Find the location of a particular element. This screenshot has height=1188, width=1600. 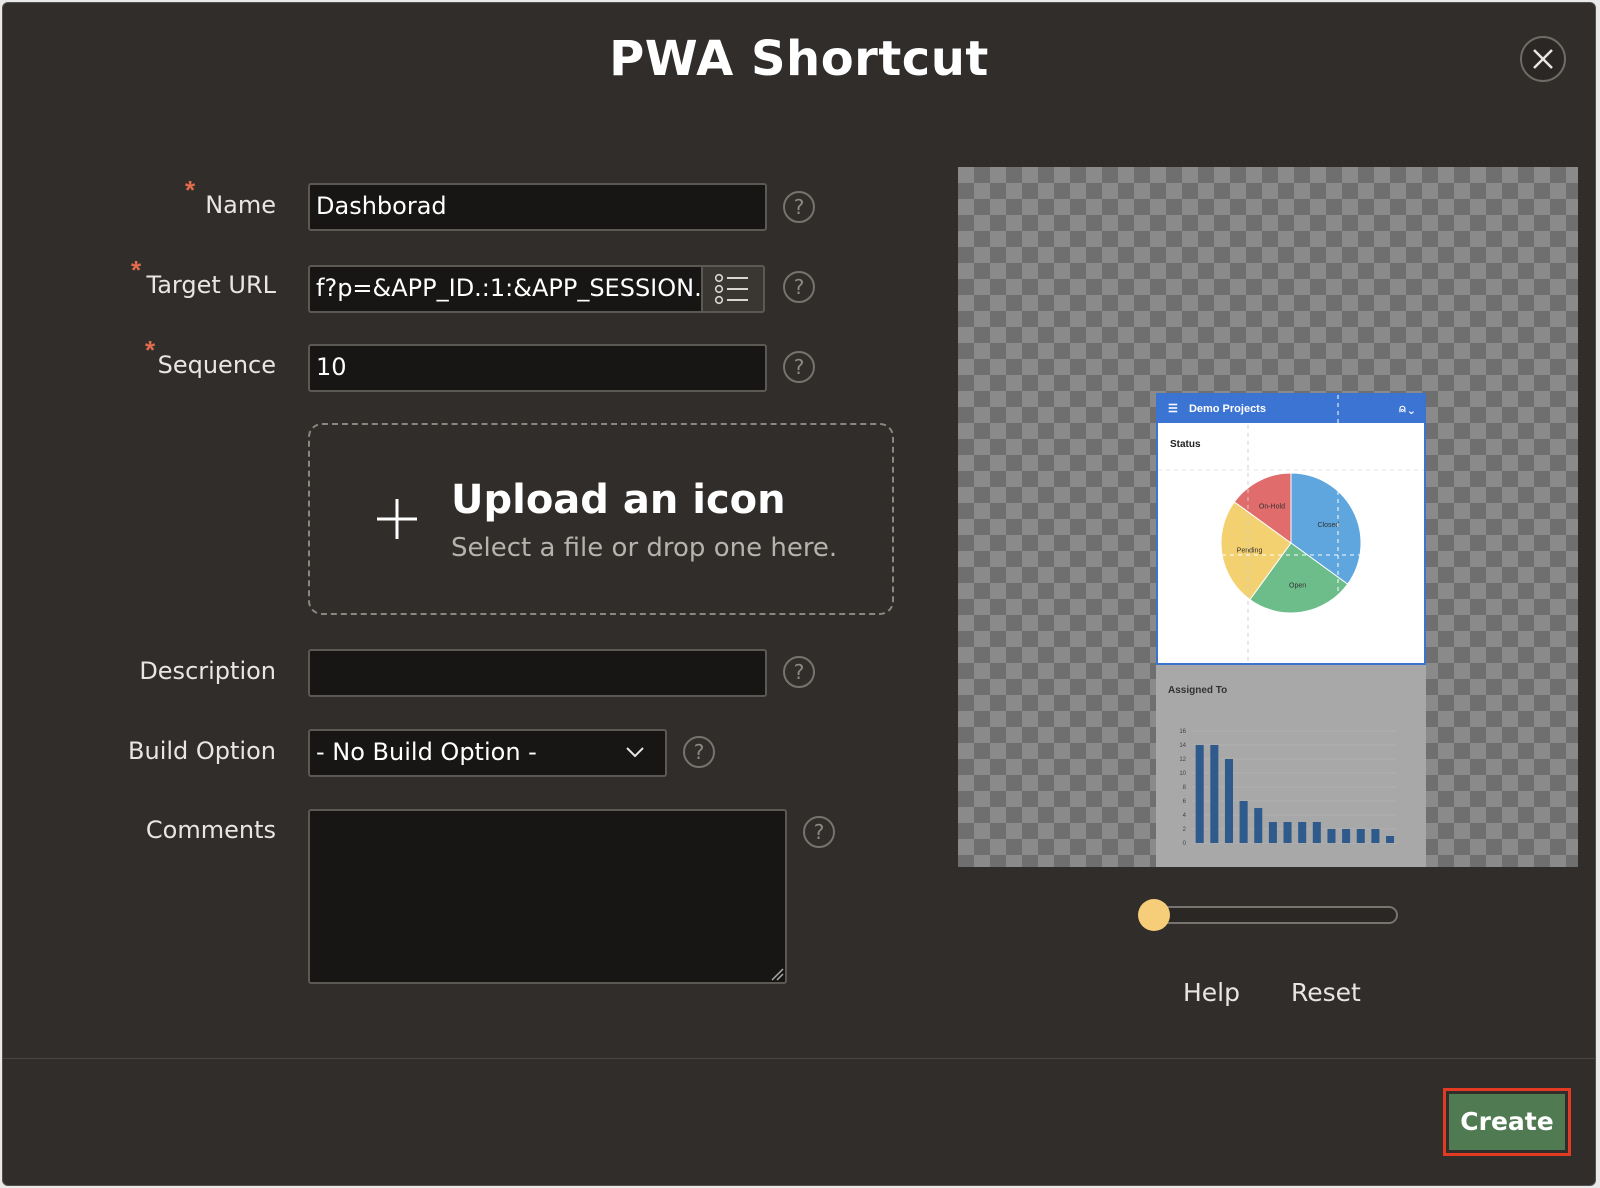

plus-icon is located at coordinates (397, 519).